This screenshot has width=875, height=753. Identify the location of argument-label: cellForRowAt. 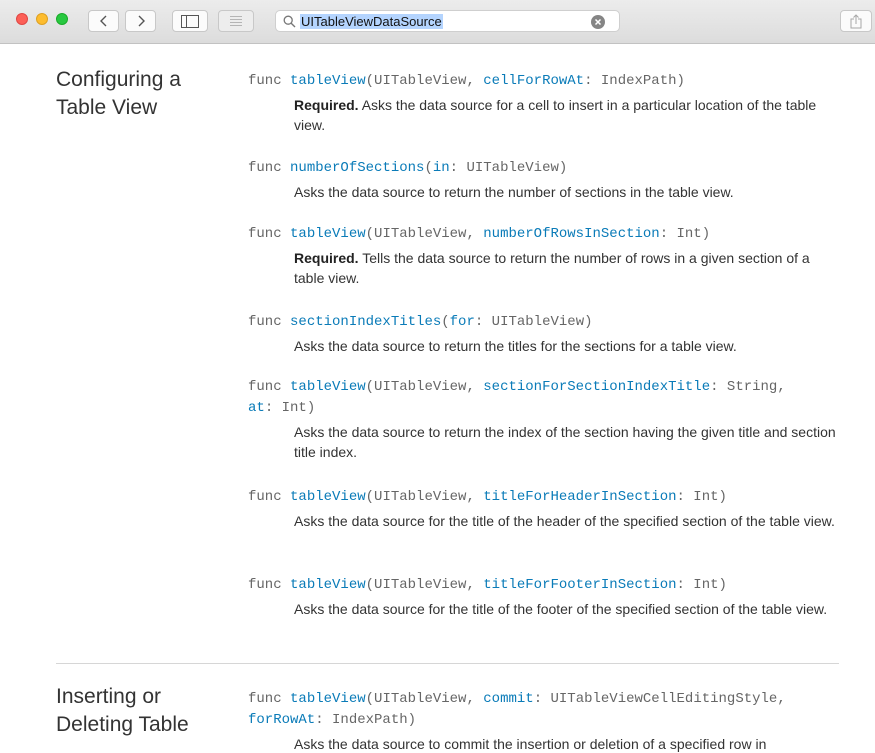
(534, 81).